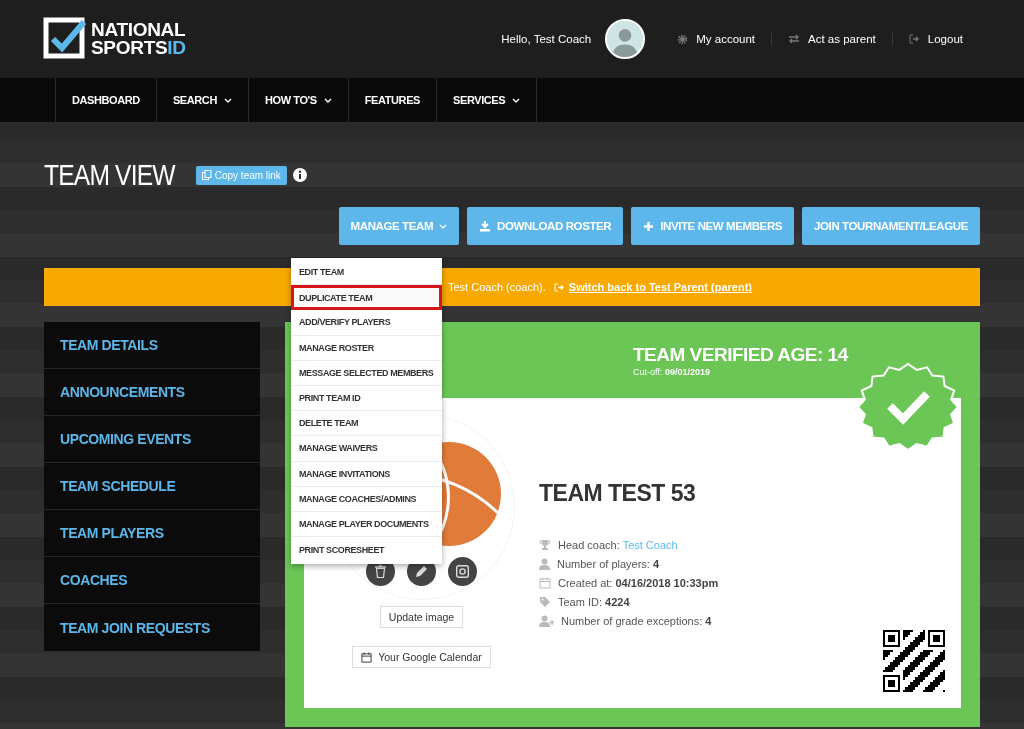 This screenshot has width=1024, height=729. What do you see at coordinates (546, 620) in the screenshot?
I see `person-add-icon` at bounding box center [546, 620].